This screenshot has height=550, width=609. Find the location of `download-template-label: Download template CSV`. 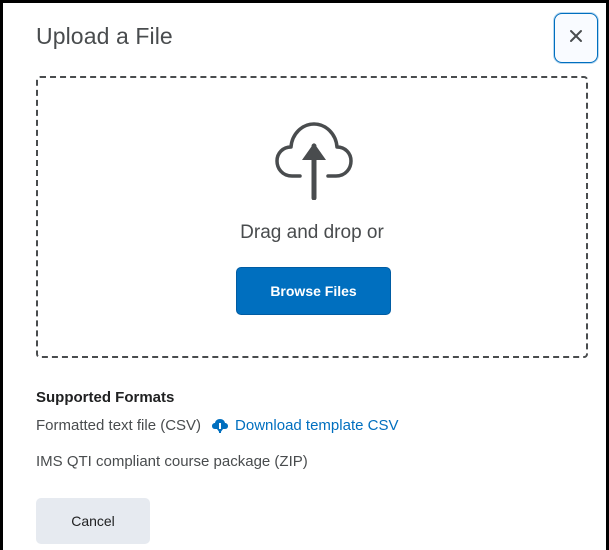

download-template-label: Download template CSV is located at coordinates (317, 425).